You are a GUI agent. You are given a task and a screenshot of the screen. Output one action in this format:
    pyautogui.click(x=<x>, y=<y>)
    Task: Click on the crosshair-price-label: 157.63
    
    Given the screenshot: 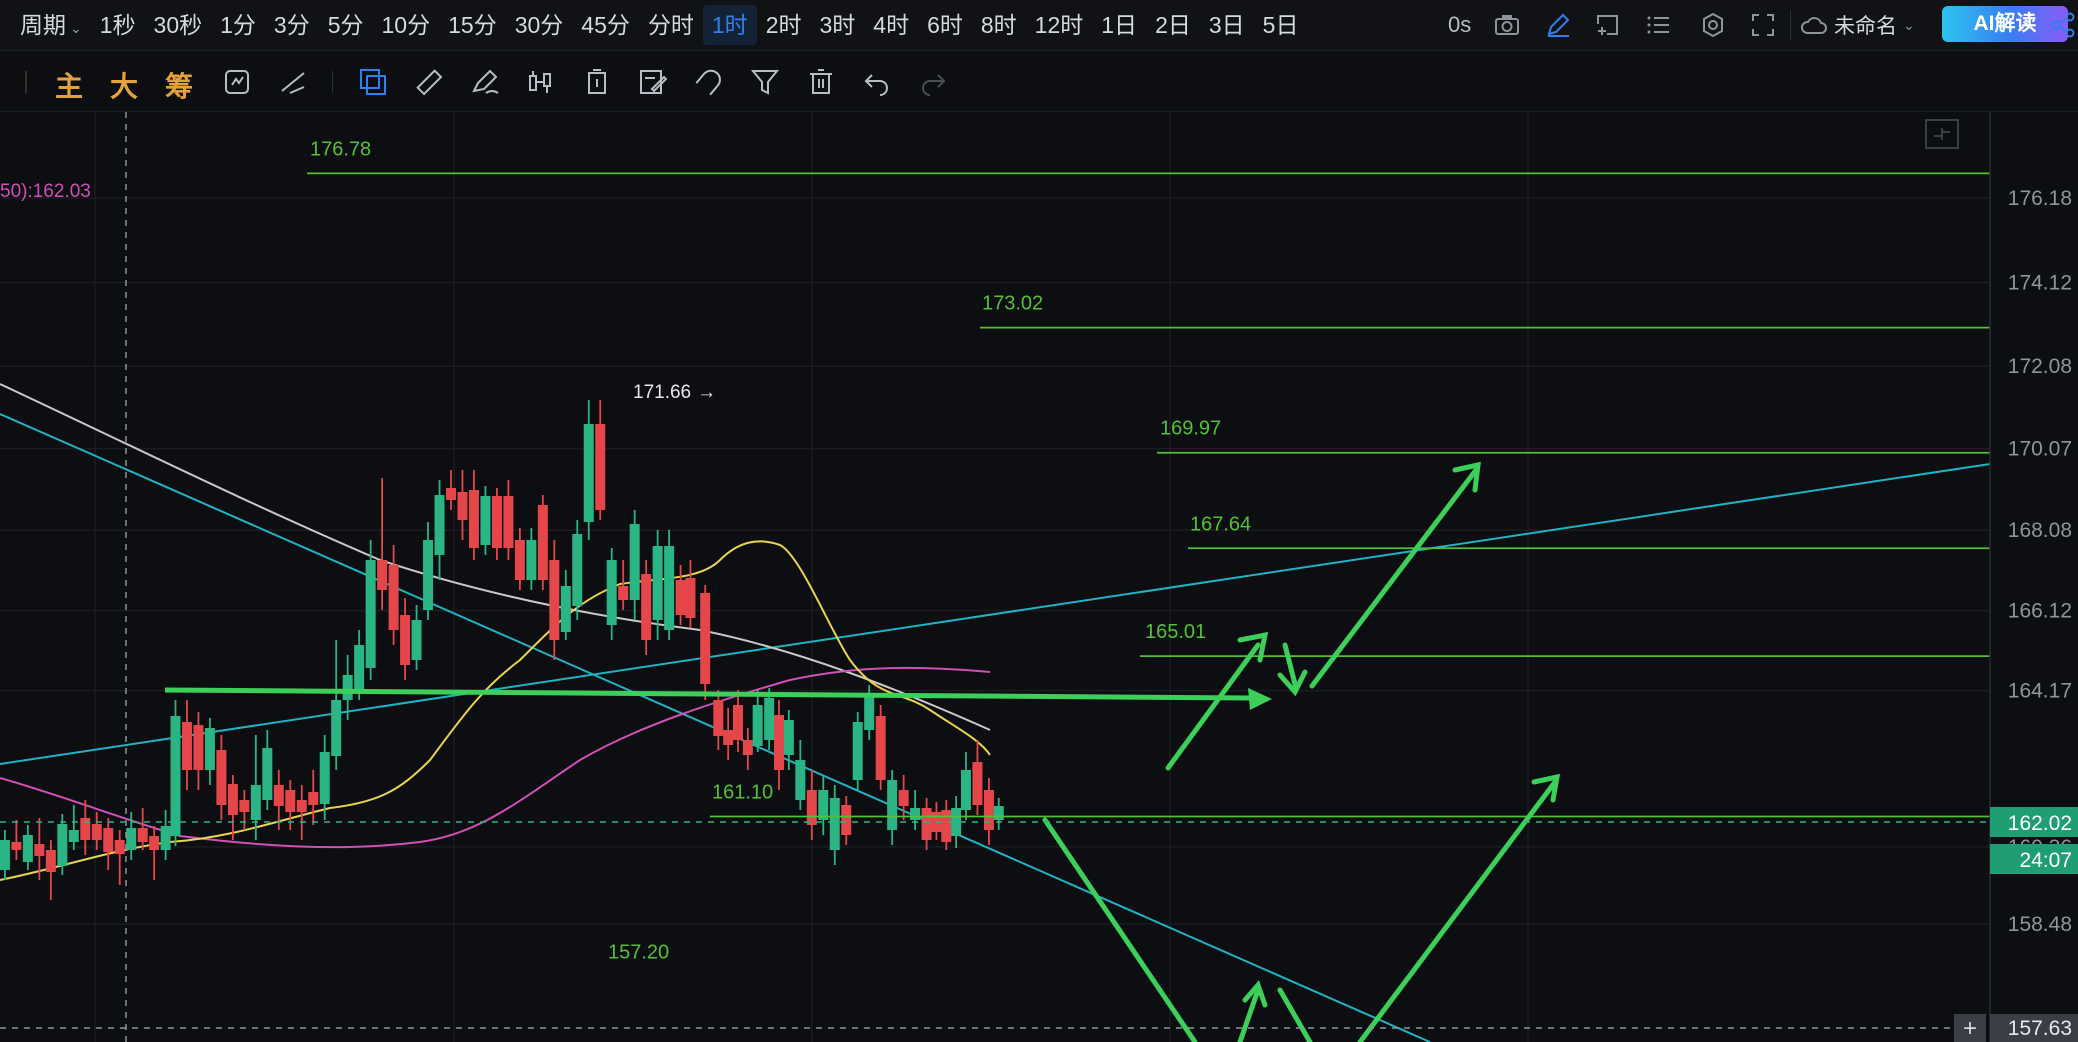 What is the action you would take?
    pyautogui.click(x=2040, y=1028)
    